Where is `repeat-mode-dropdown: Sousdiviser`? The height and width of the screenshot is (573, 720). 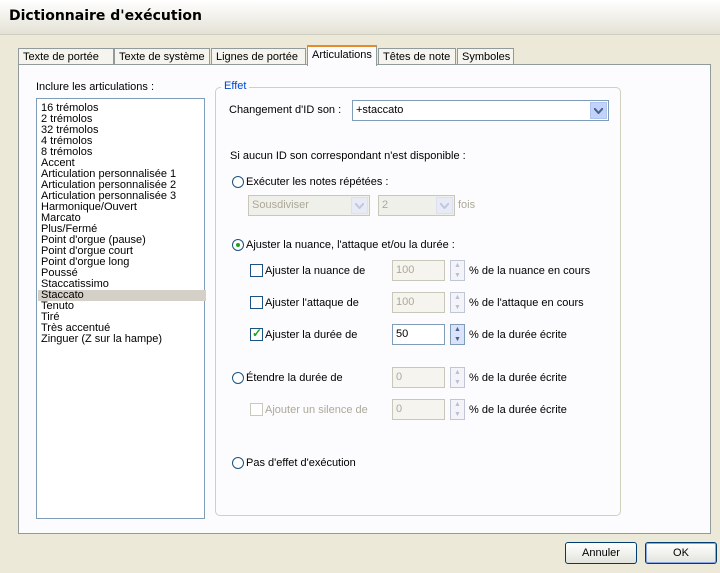 repeat-mode-dropdown: Sousdiviser is located at coordinates (309, 205).